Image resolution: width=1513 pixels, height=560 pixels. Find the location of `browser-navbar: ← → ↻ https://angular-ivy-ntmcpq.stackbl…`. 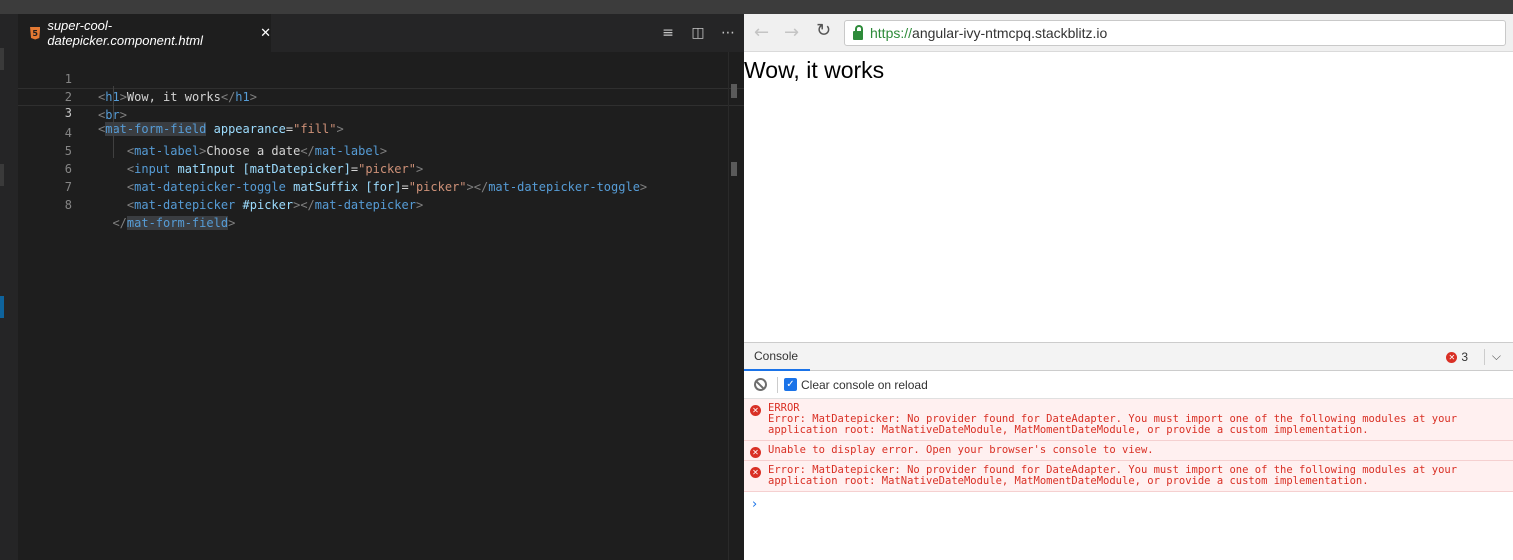

browser-navbar: ← → ↻ https://angular-ivy-ntmcpq.stackbl… is located at coordinates (1128, 33).